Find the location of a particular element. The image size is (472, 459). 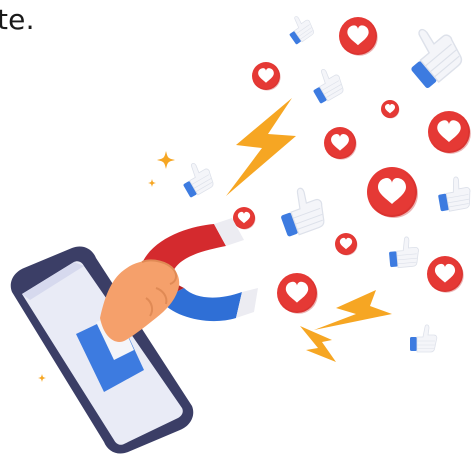

hand-icon is located at coordinates (140, 300).